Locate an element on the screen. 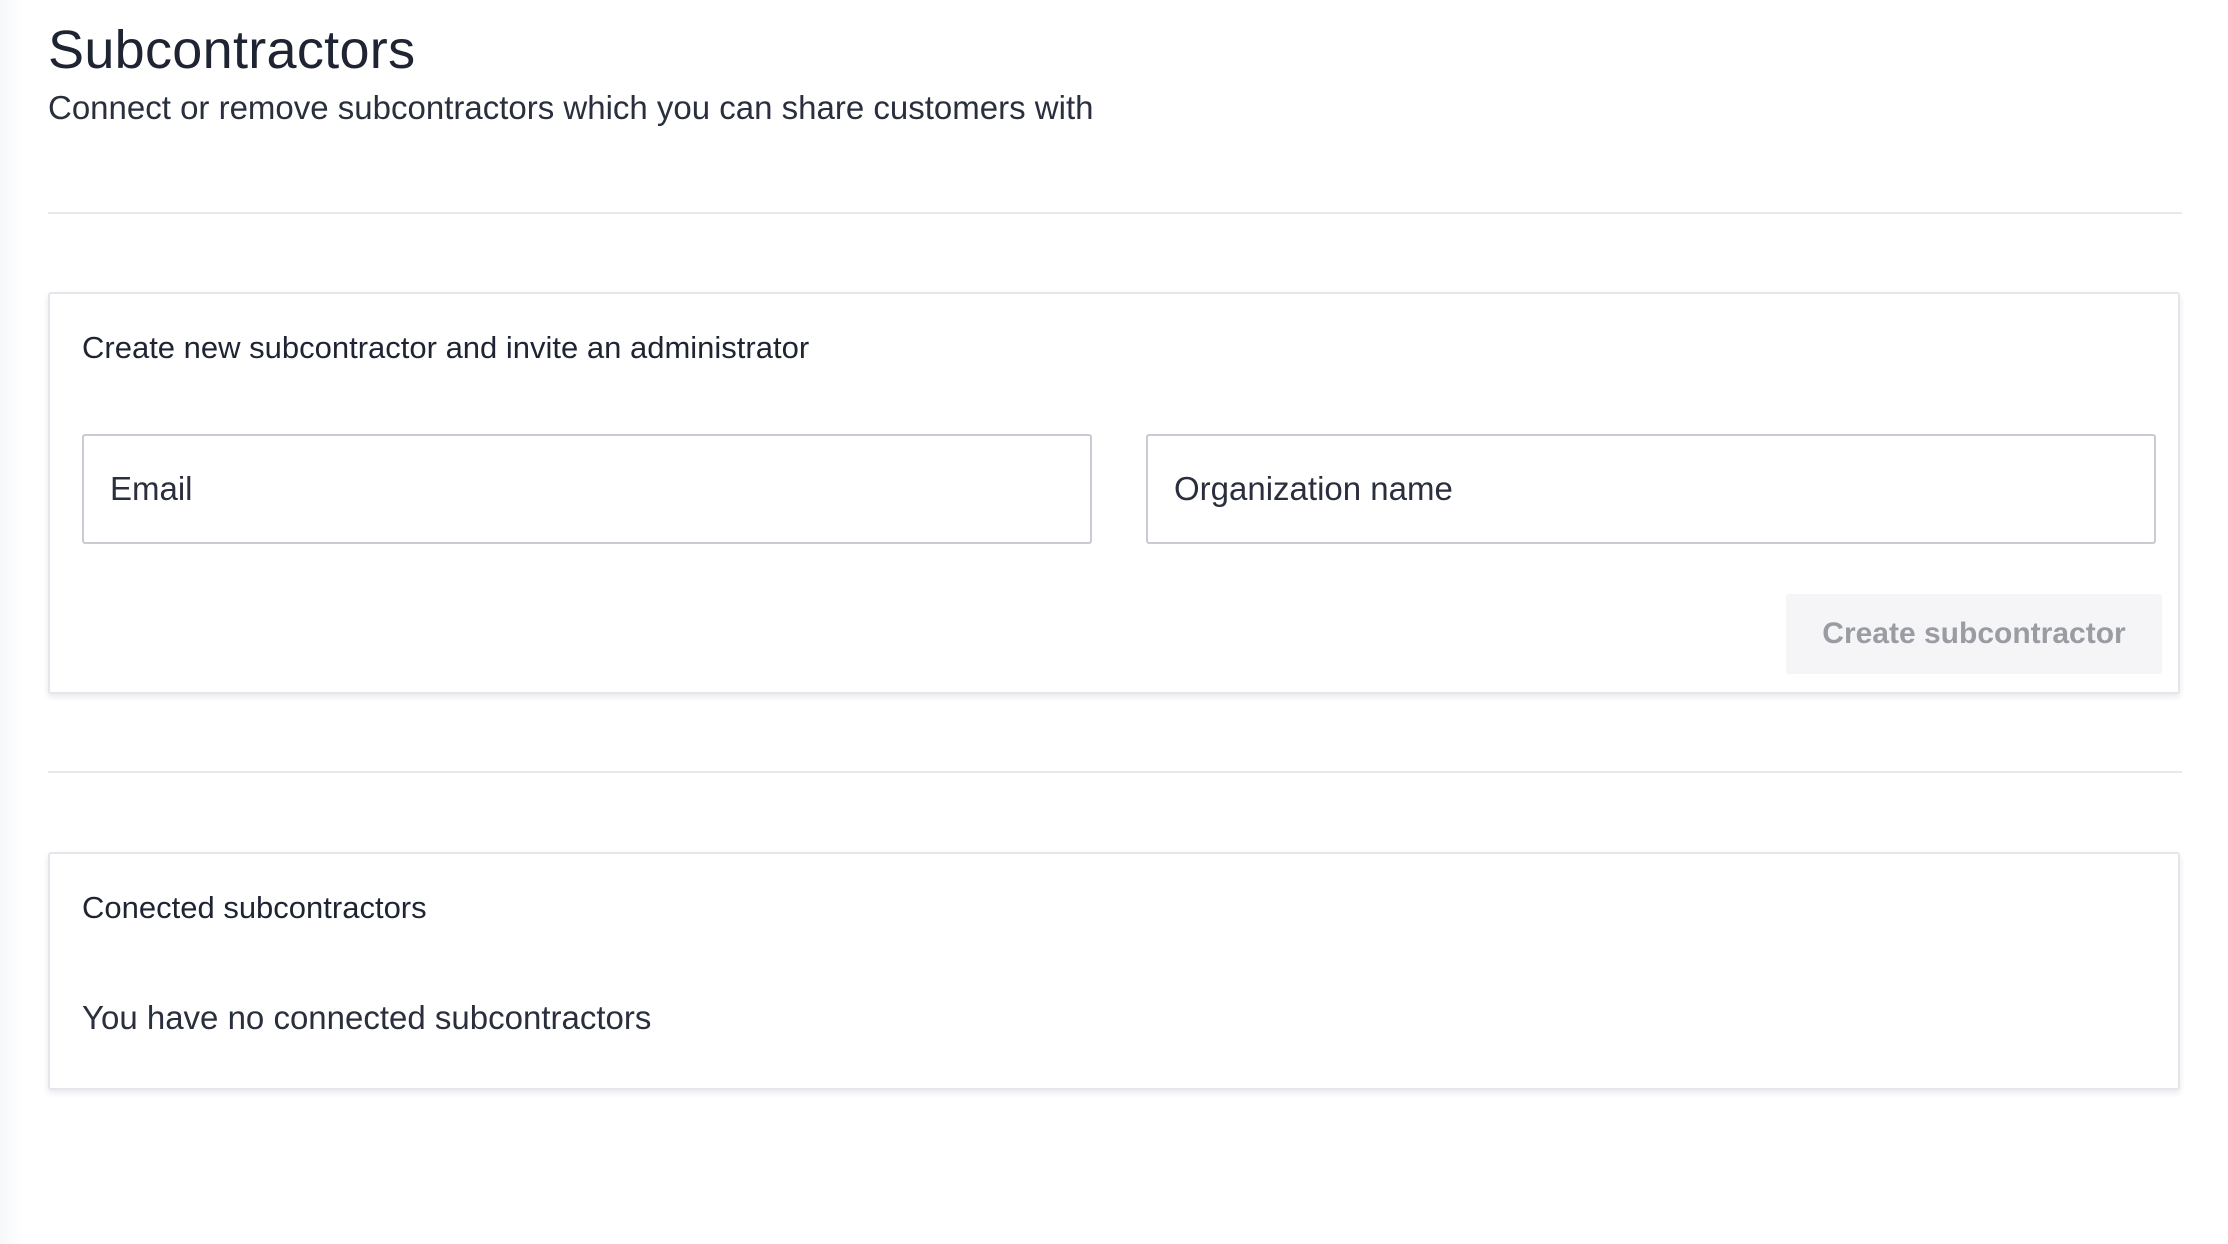  email-field is located at coordinates (587, 489).